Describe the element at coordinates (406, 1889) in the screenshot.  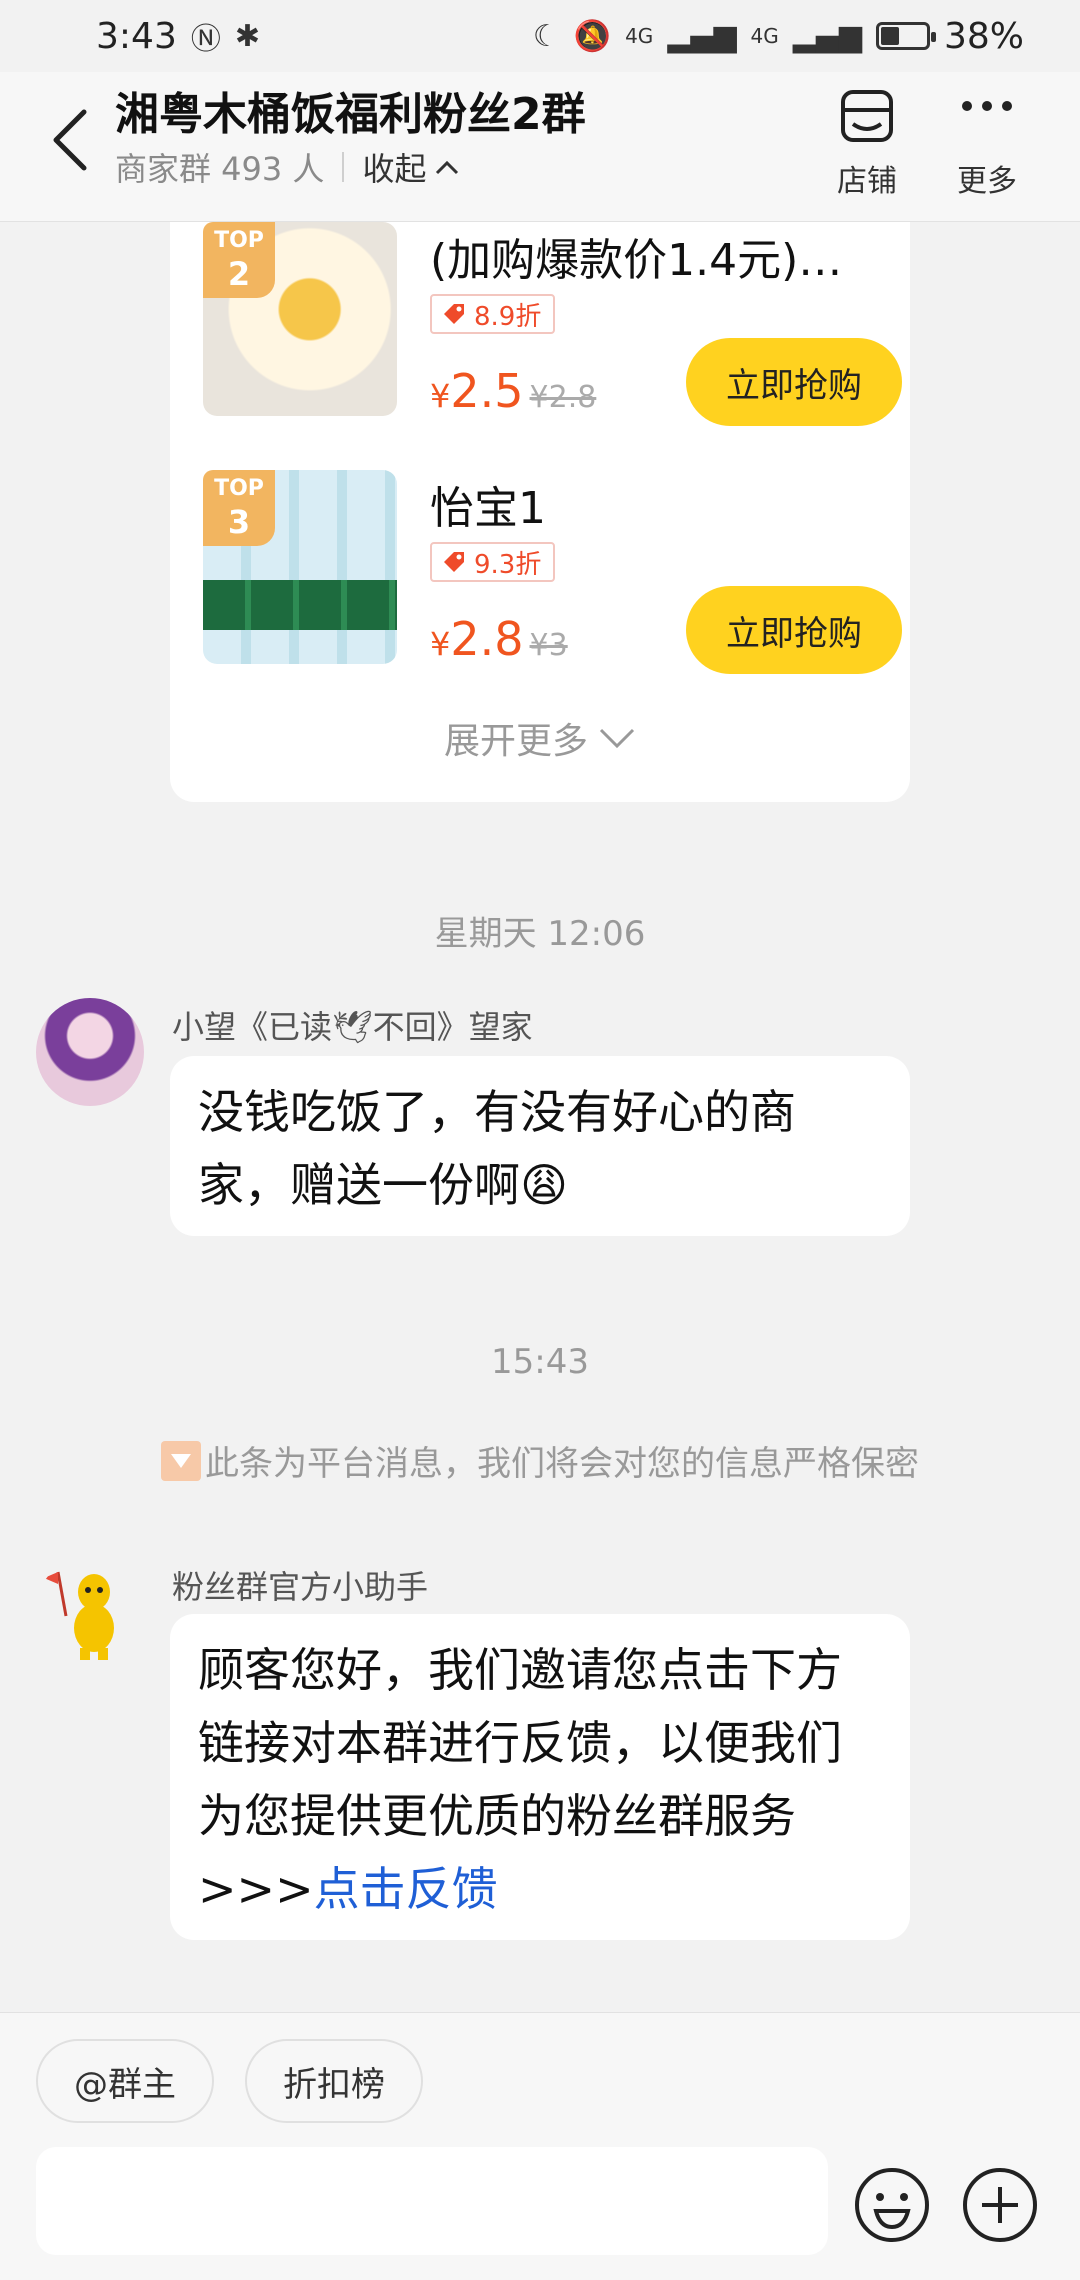
I see `feedback-link: 点击反馈` at that location.